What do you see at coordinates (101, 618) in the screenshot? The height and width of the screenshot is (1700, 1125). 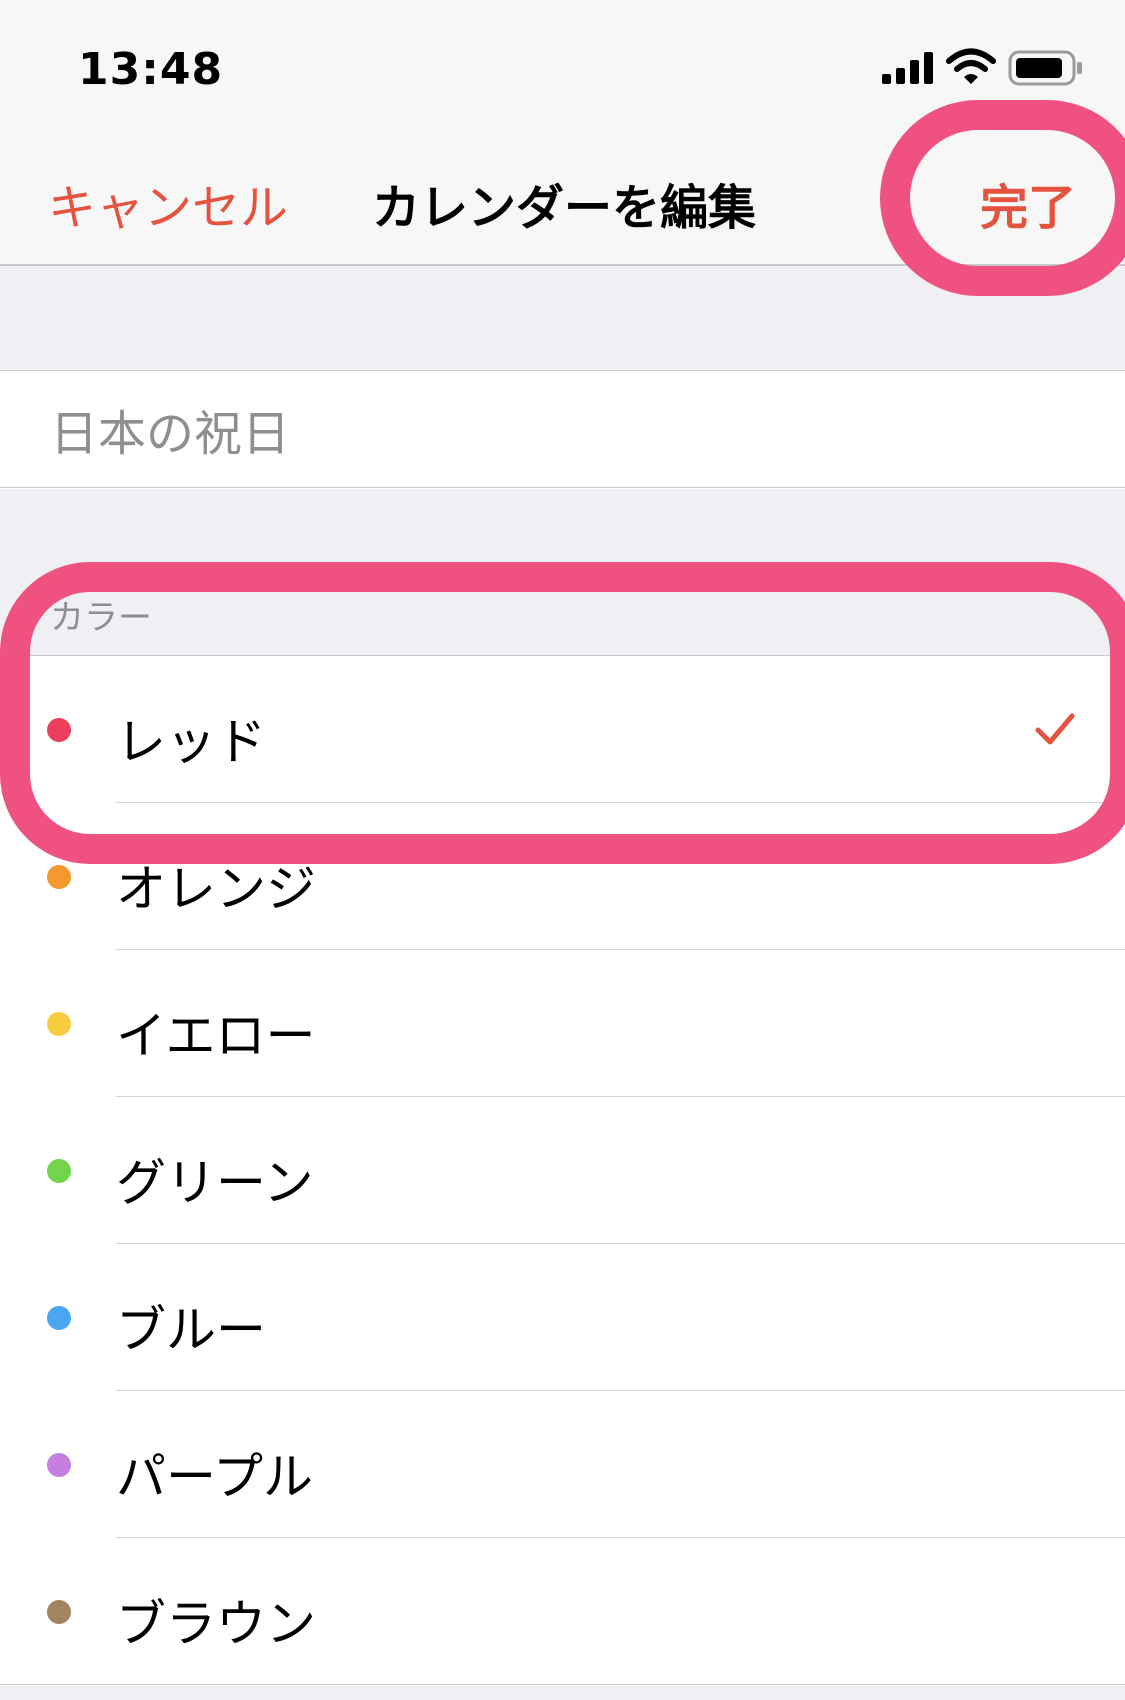 I see `color-section-header: カラー` at bounding box center [101, 618].